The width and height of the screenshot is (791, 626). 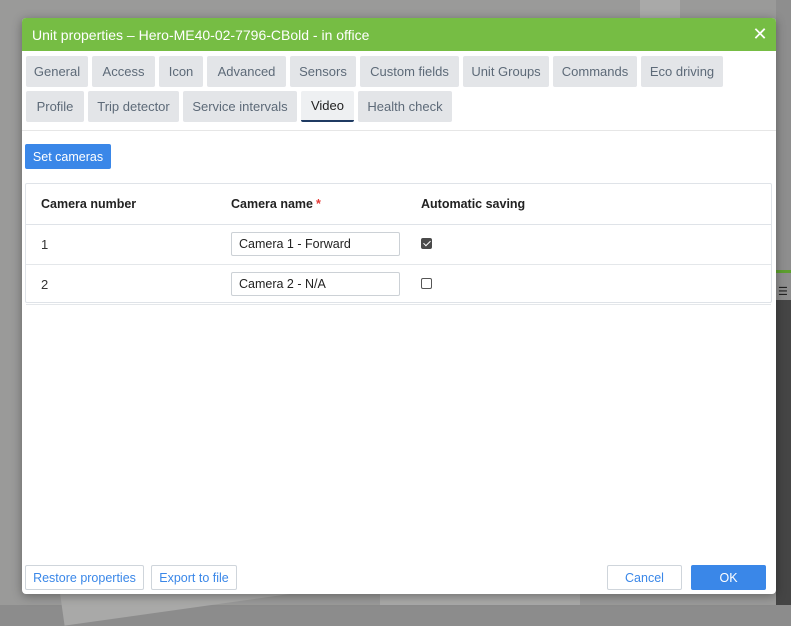 What do you see at coordinates (323, 71) in the screenshot?
I see `tab-sensors: Sensors` at bounding box center [323, 71].